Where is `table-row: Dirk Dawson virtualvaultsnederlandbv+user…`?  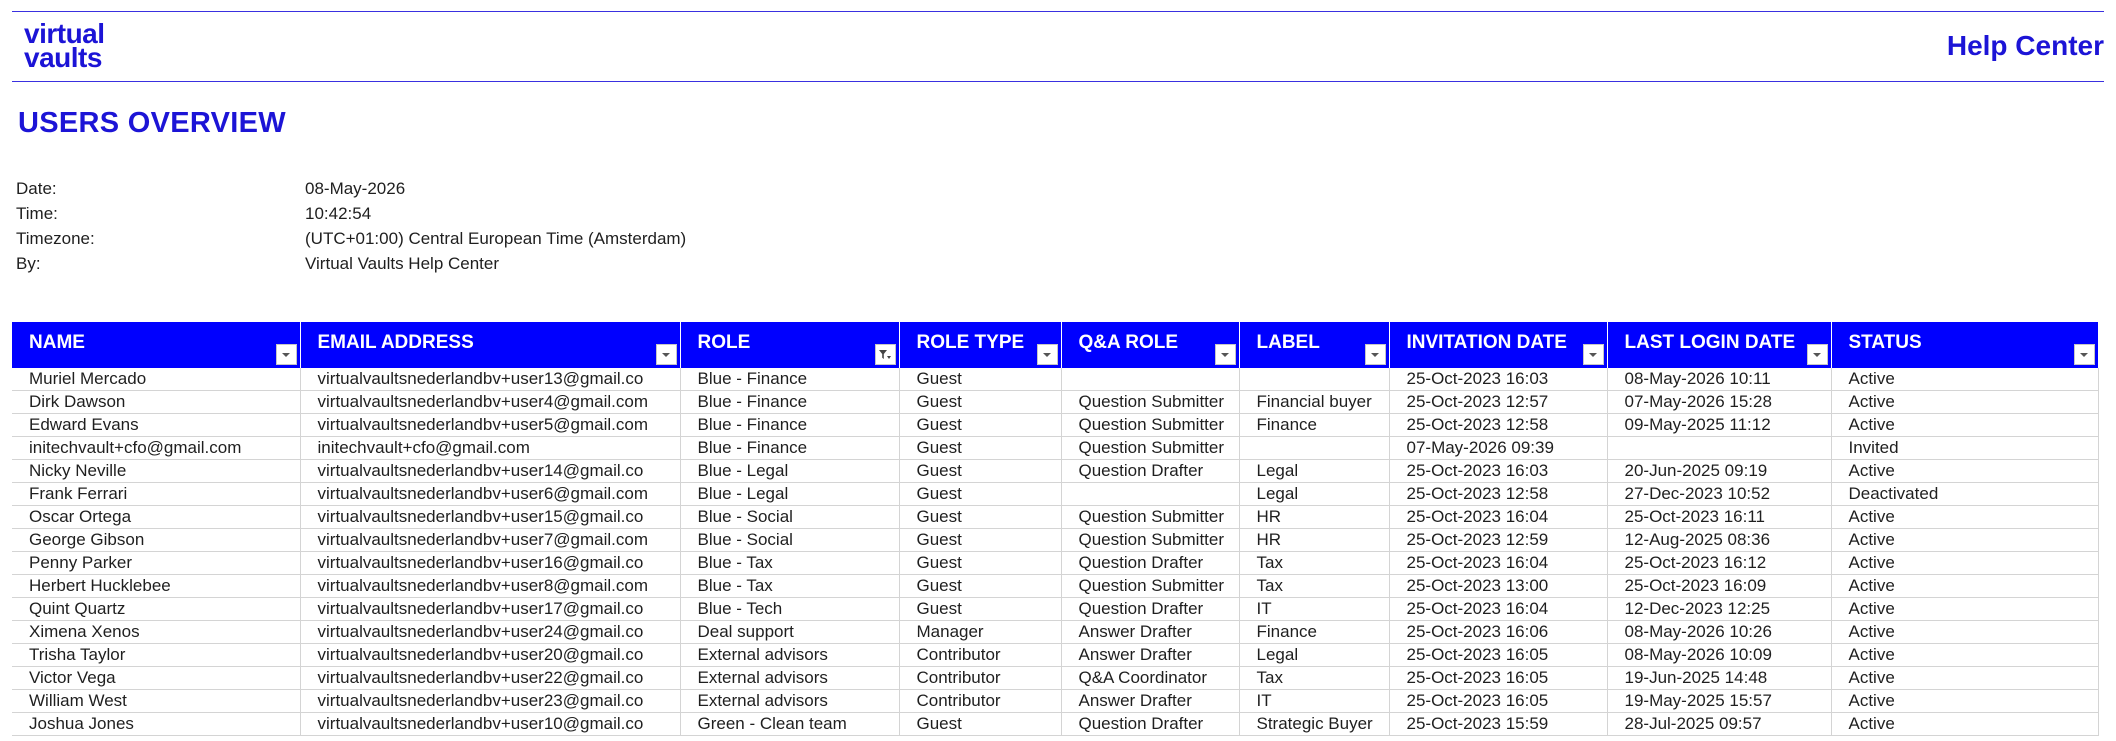 table-row: Dirk Dawson virtualvaultsnederlandbv+user… is located at coordinates (1055, 402).